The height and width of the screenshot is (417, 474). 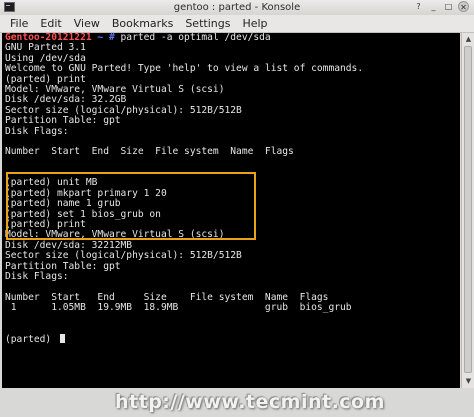 What do you see at coordinates (31, 340) in the screenshot?
I see `current-prompt: (parted)` at bounding box center [31, 340].